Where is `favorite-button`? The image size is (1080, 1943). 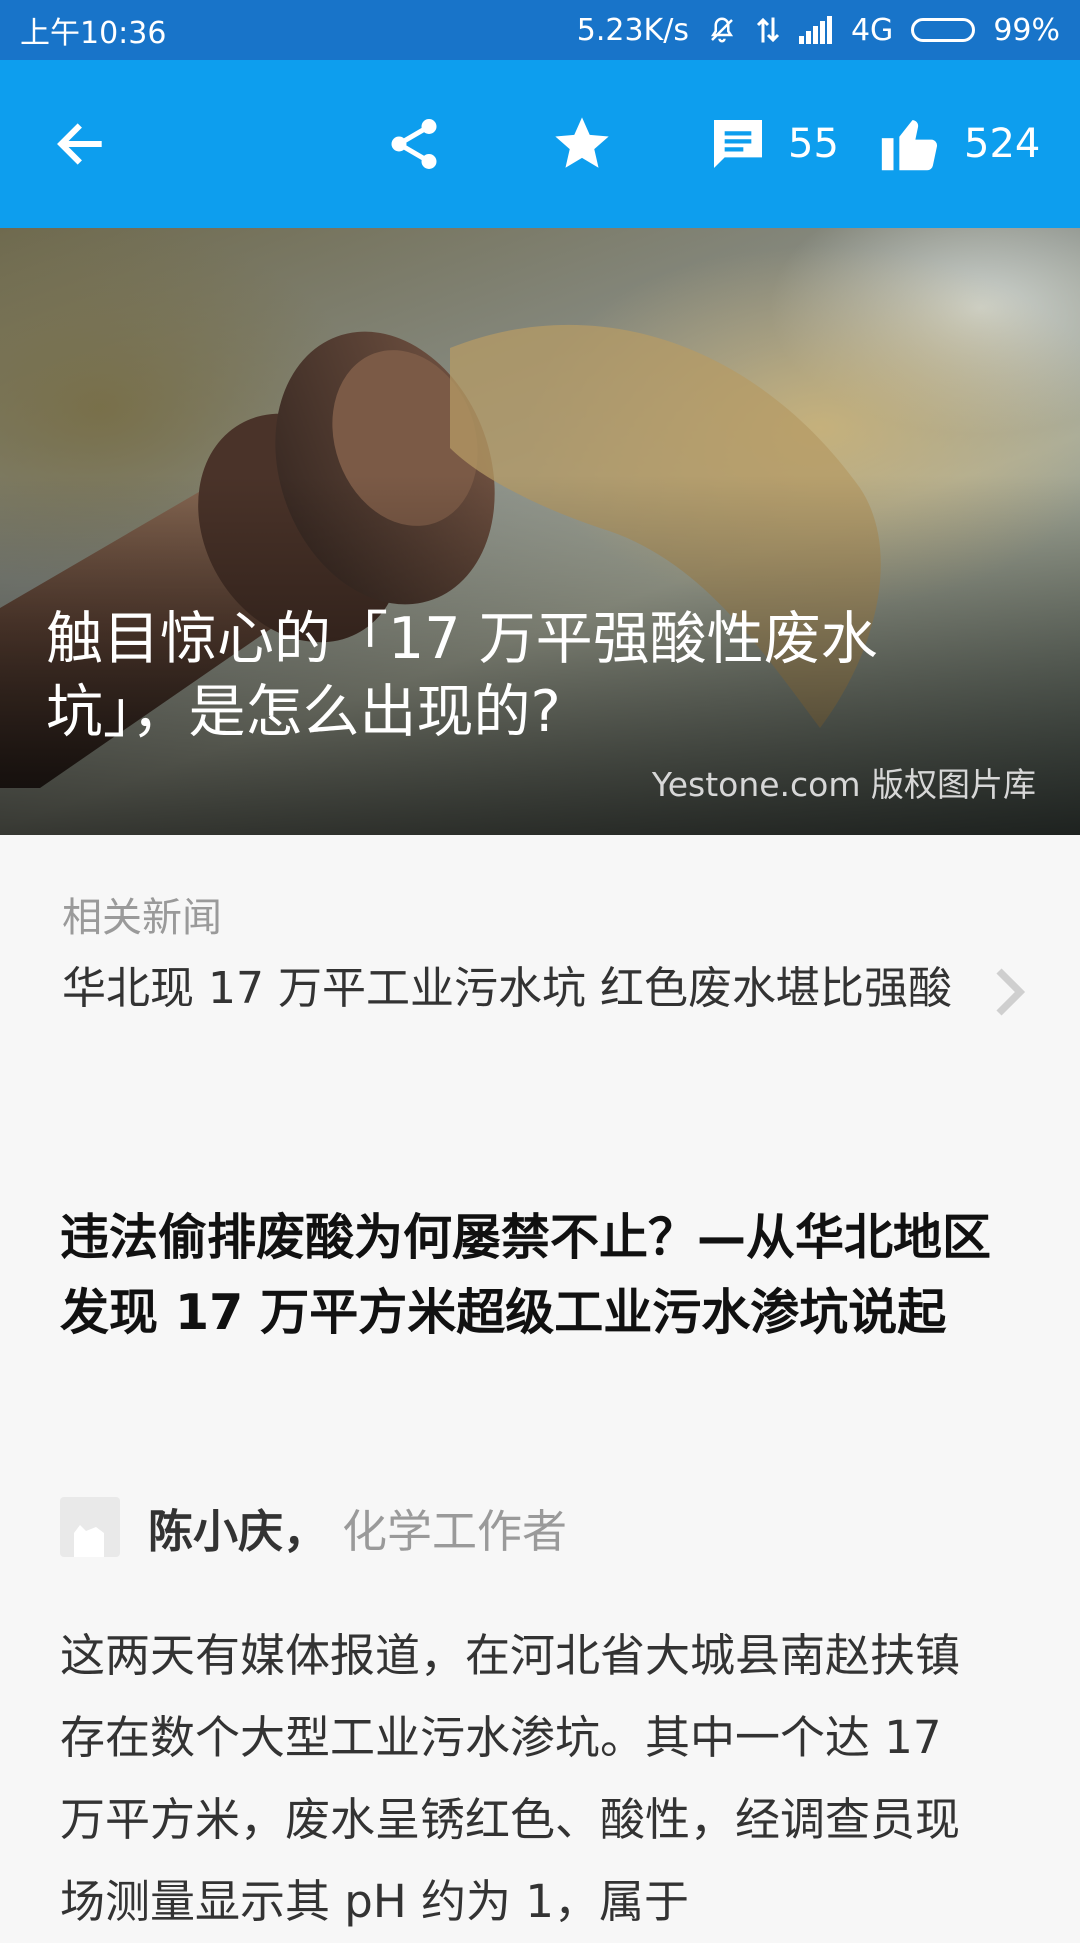 favorite-button is located at coordinates (582, 144).